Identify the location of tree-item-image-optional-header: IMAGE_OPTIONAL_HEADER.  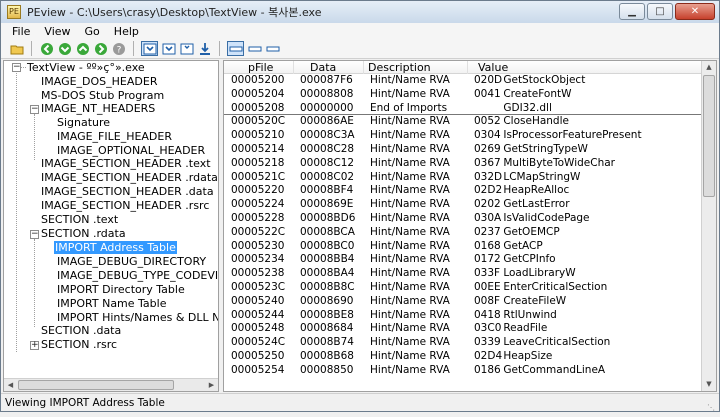
(131, 151).